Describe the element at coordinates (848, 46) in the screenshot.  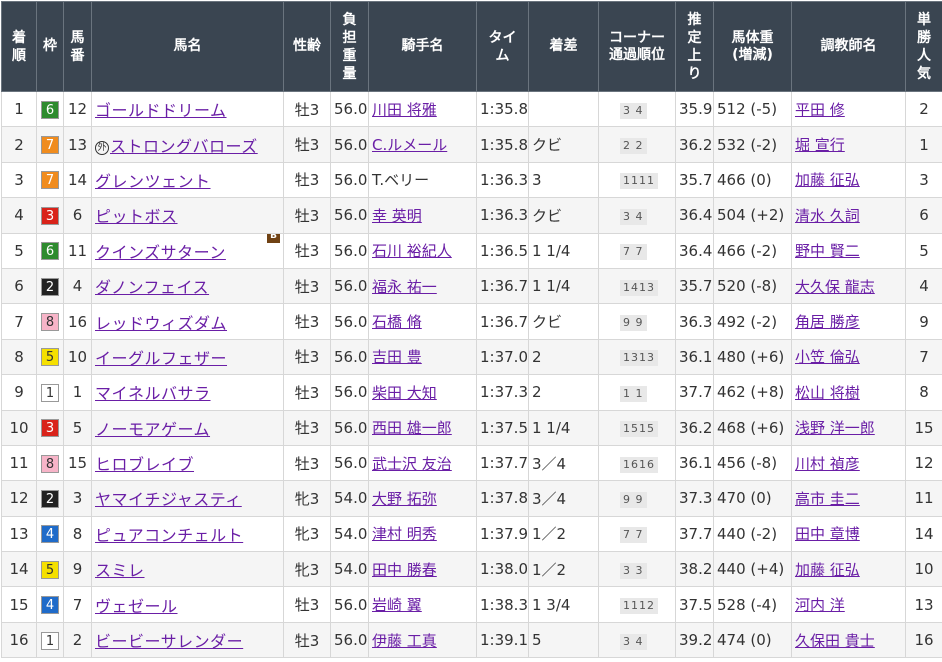
I see `col-trainer: 調教師名` at that location.